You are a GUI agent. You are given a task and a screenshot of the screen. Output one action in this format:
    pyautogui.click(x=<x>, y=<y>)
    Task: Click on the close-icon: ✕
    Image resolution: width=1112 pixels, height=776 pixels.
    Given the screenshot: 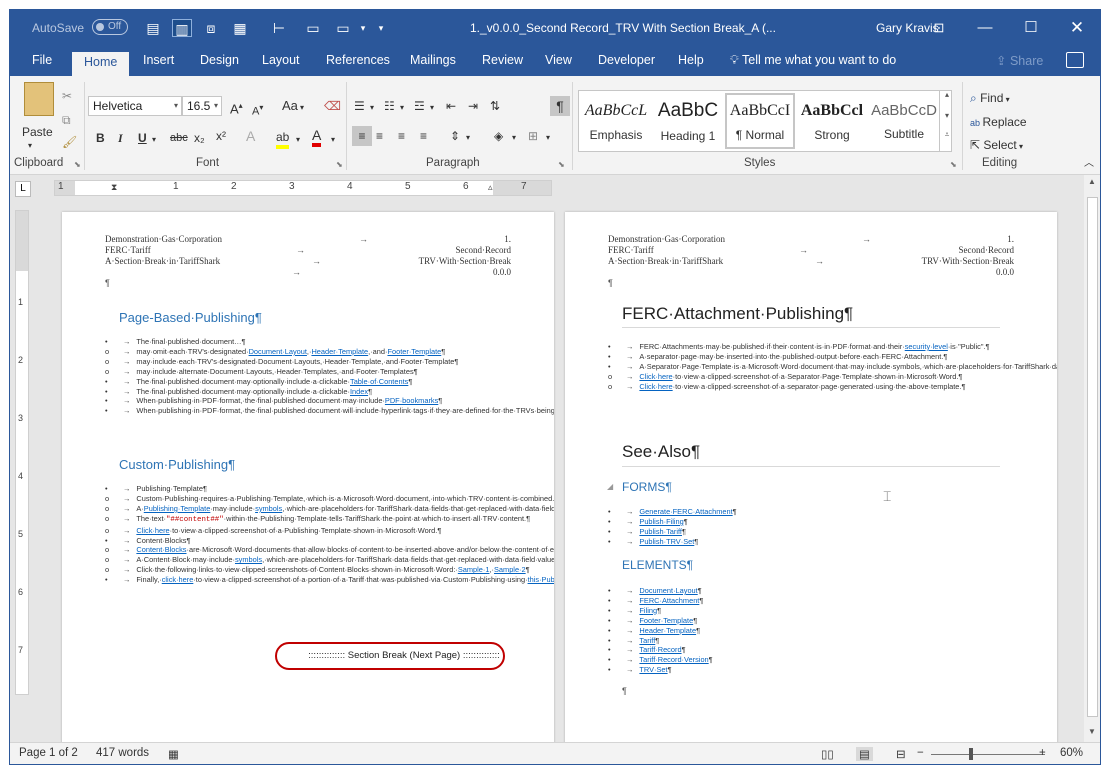 What is the action you would take?
    pyautogui.click(x=1077, y=28)
    